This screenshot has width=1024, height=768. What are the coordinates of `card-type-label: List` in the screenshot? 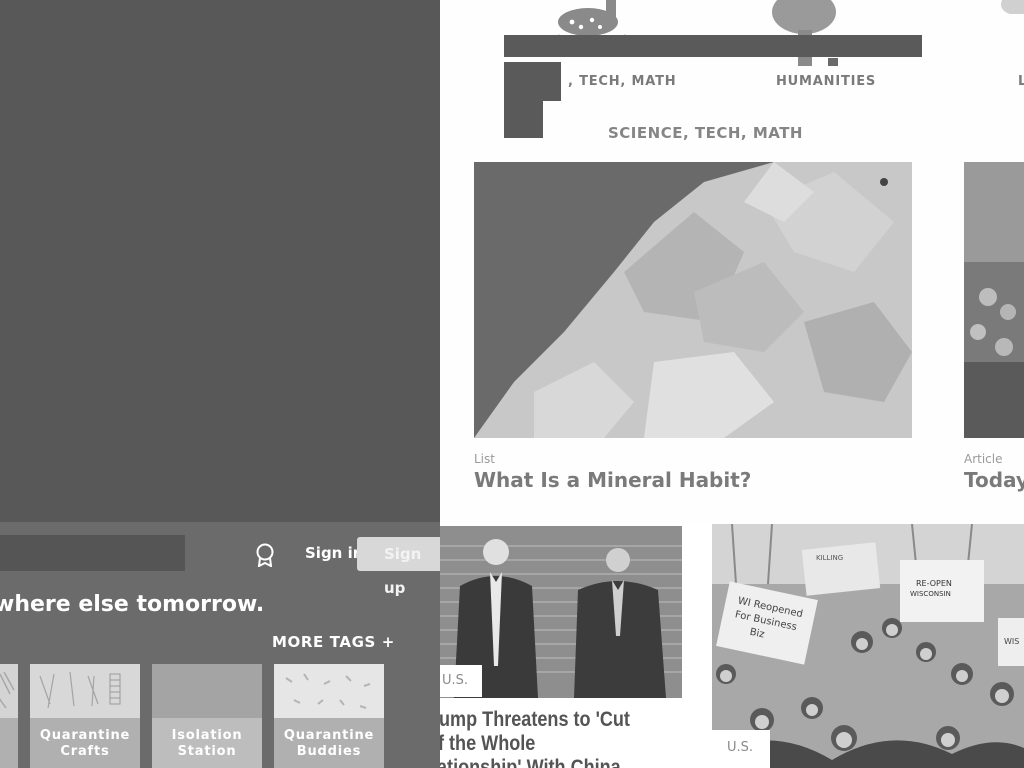 It's located at (484, 459).